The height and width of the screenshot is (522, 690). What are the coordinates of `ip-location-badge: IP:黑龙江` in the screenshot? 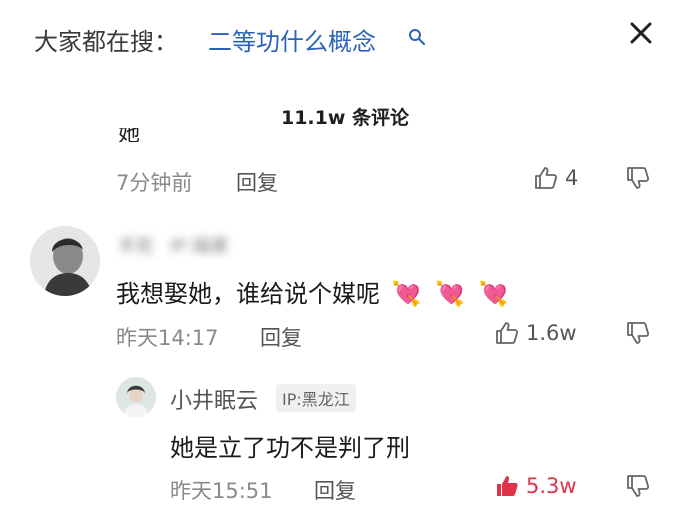 It's located at (316, 398).